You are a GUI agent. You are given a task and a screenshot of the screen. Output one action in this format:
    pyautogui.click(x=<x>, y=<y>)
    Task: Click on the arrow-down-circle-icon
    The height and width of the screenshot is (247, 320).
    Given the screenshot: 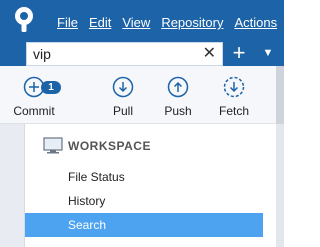 What is the action you would take?
    pyautogui.click(x=123, y=87)
    